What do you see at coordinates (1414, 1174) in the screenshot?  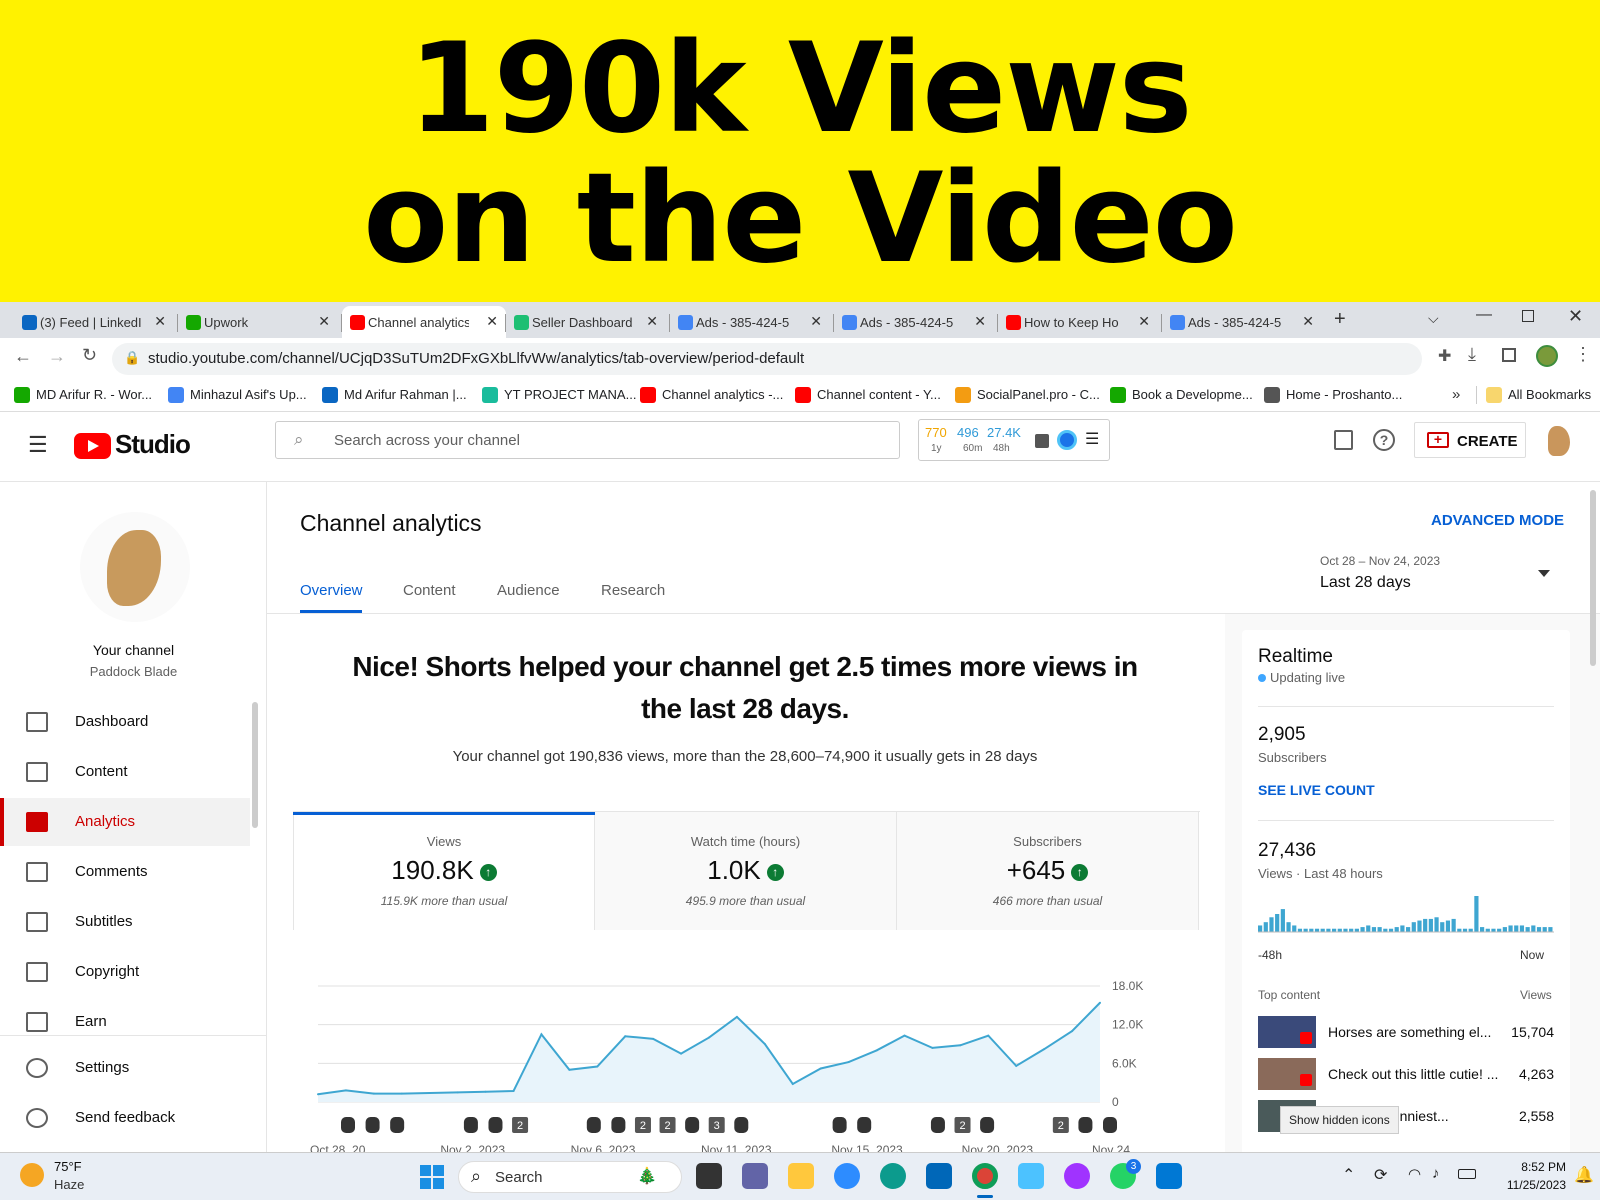 I see `wifi-icon: ◠` at bounding box center [1414, 1174].